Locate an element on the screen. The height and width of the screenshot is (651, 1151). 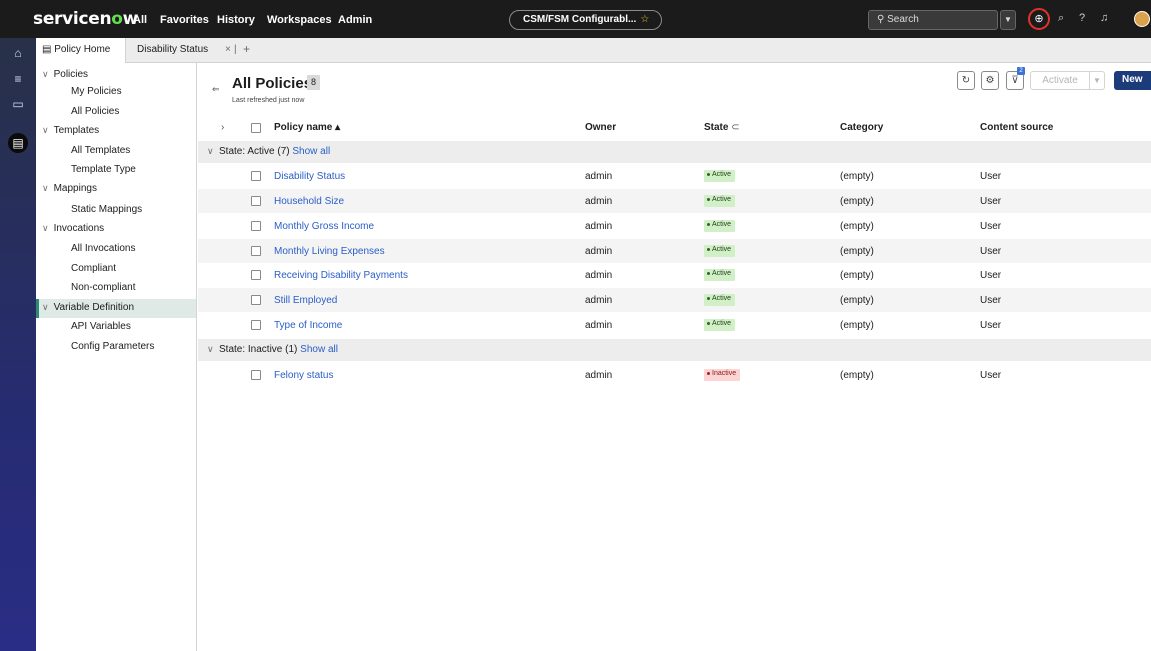
nav-item-static-mappings: Static Mappings is located at coordinates (106, 209).